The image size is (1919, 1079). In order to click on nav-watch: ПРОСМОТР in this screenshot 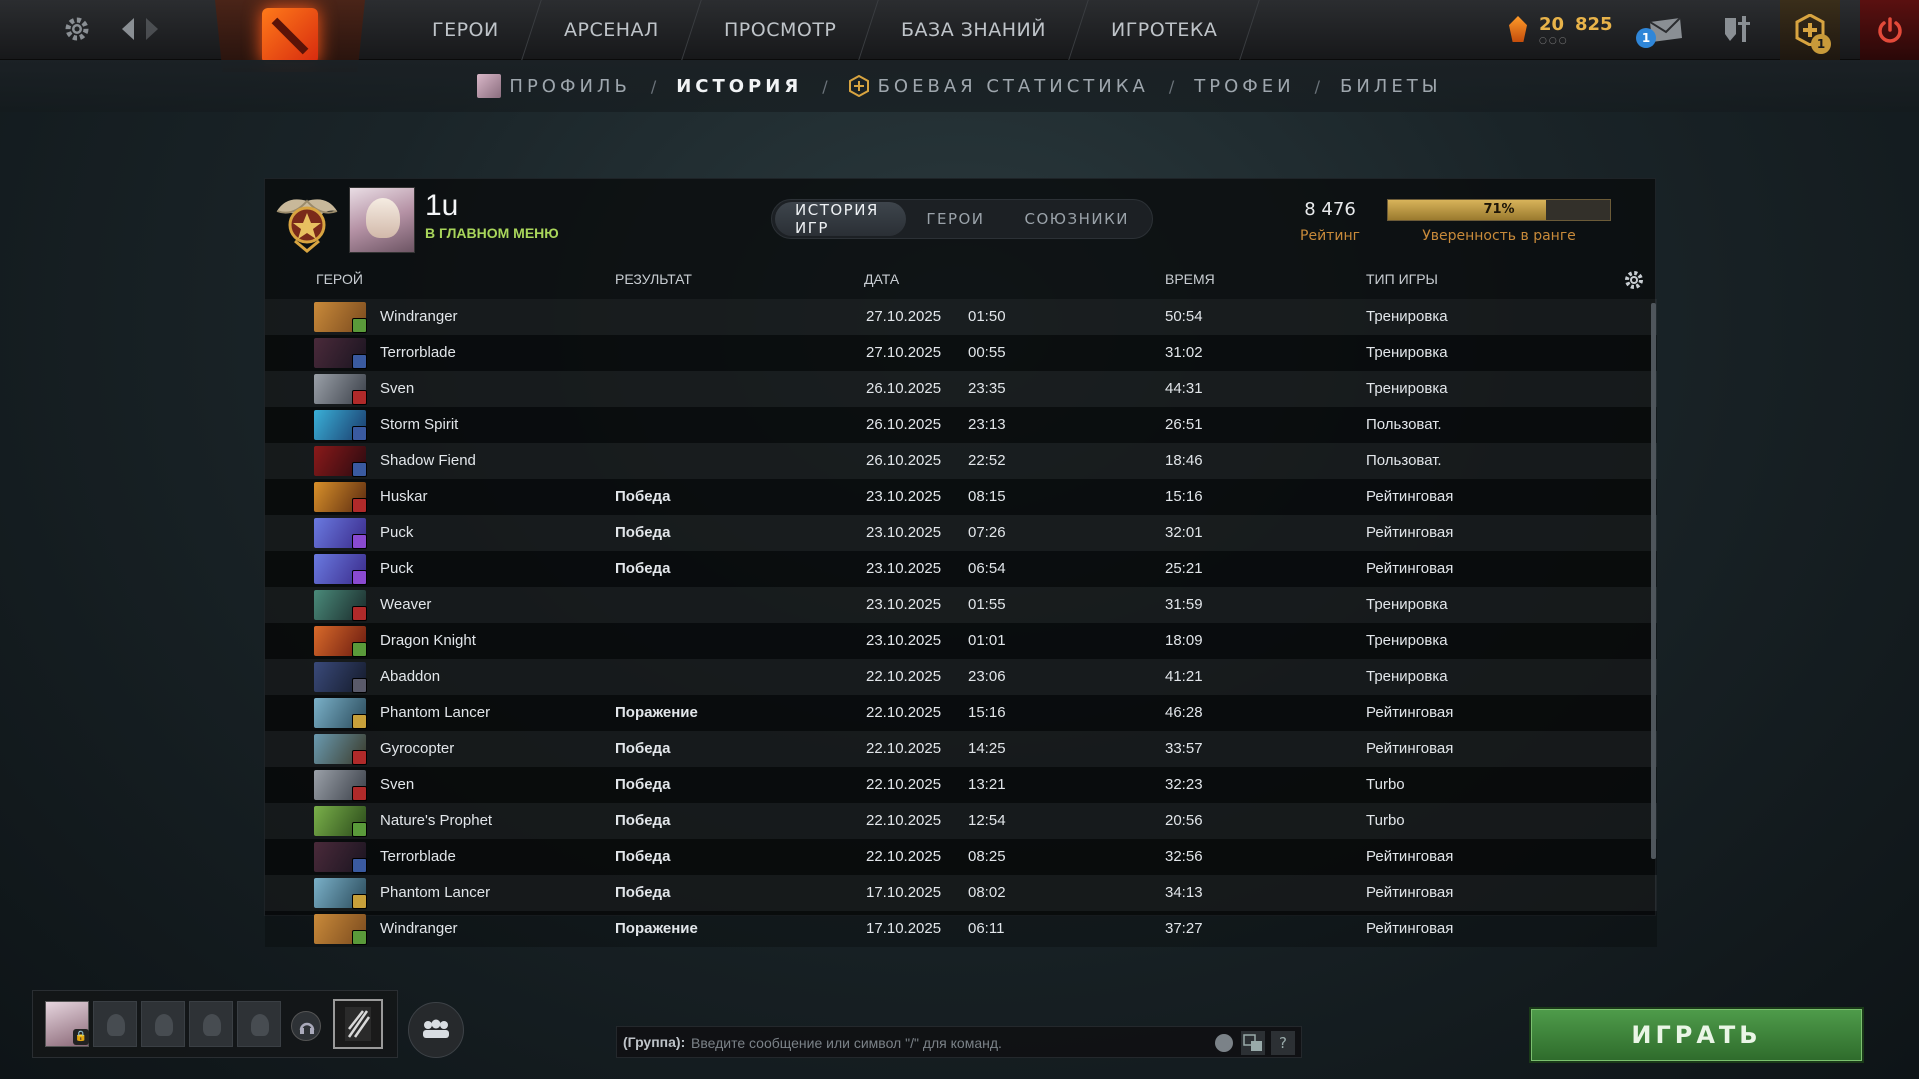, I will do `click(780, 30)`.